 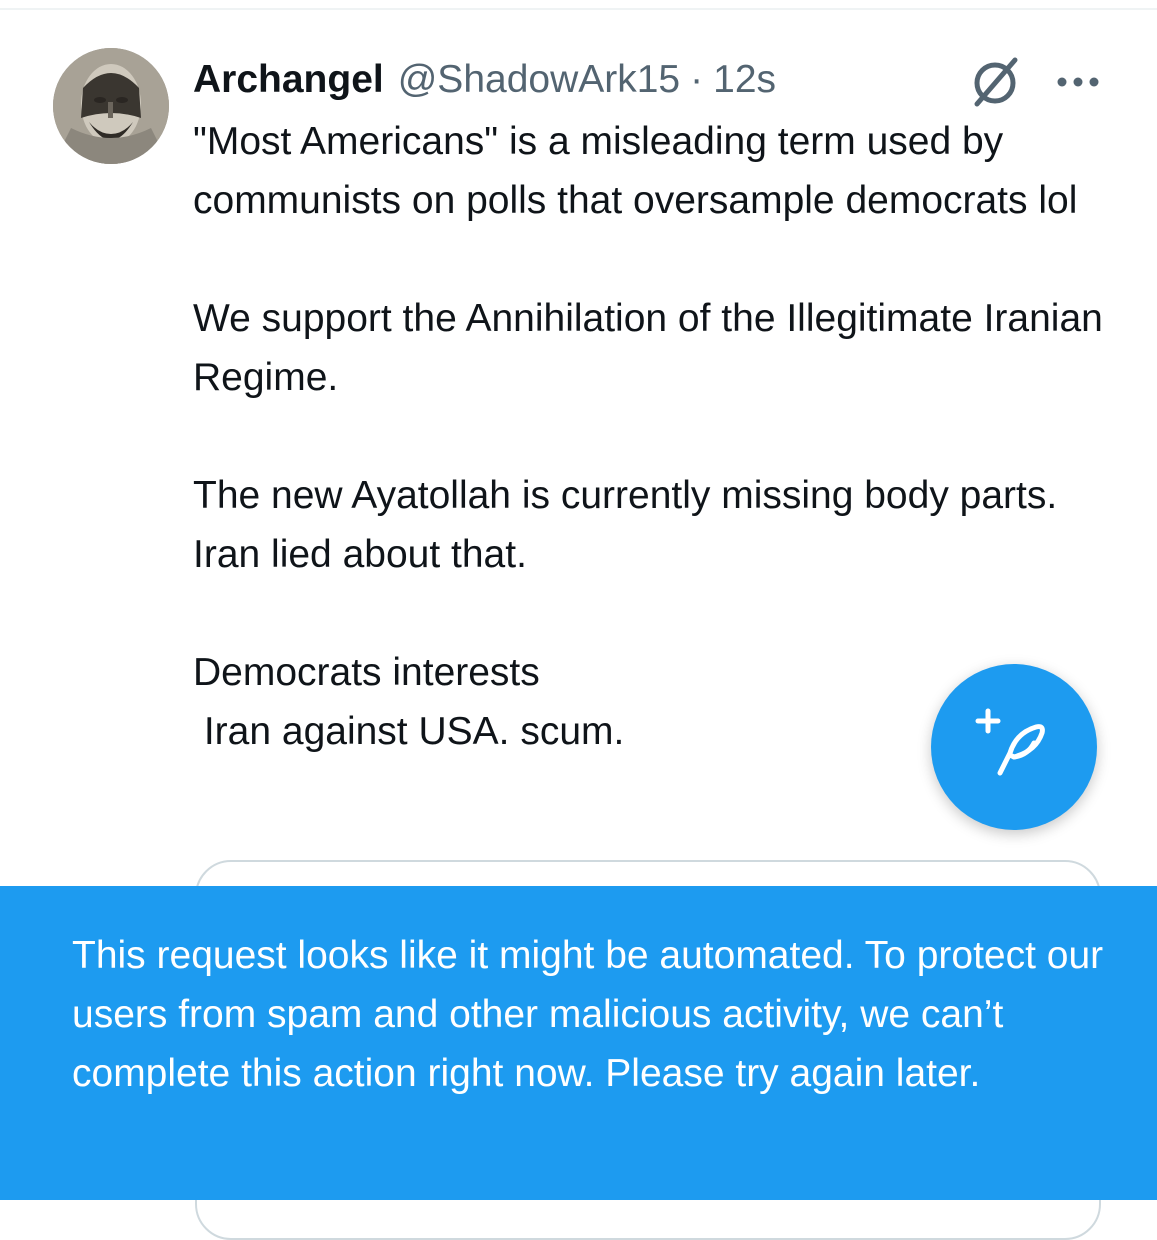 What do you see at coordinates (1078, 82) in the screenshot?
I see `more-icon` at bounding box center [1078, 82].